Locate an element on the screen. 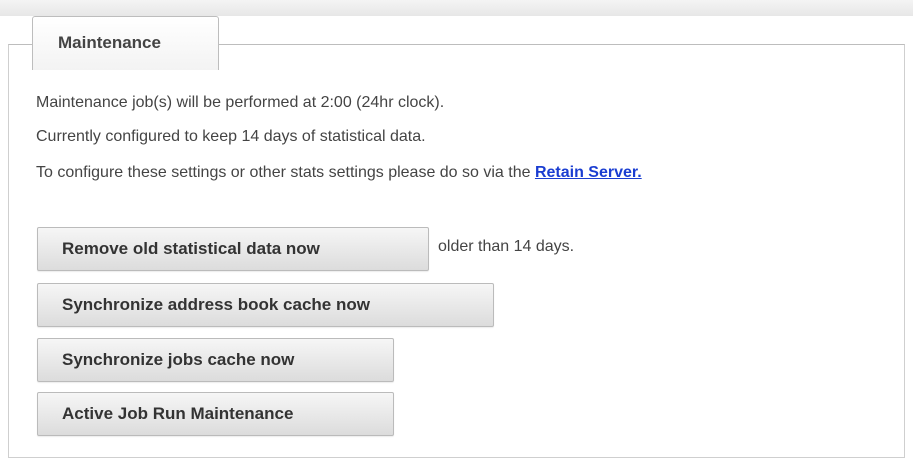 This screenshot has height=459, width=913. tab-maintenance: Maintenance is located at coordinates (125, 43).